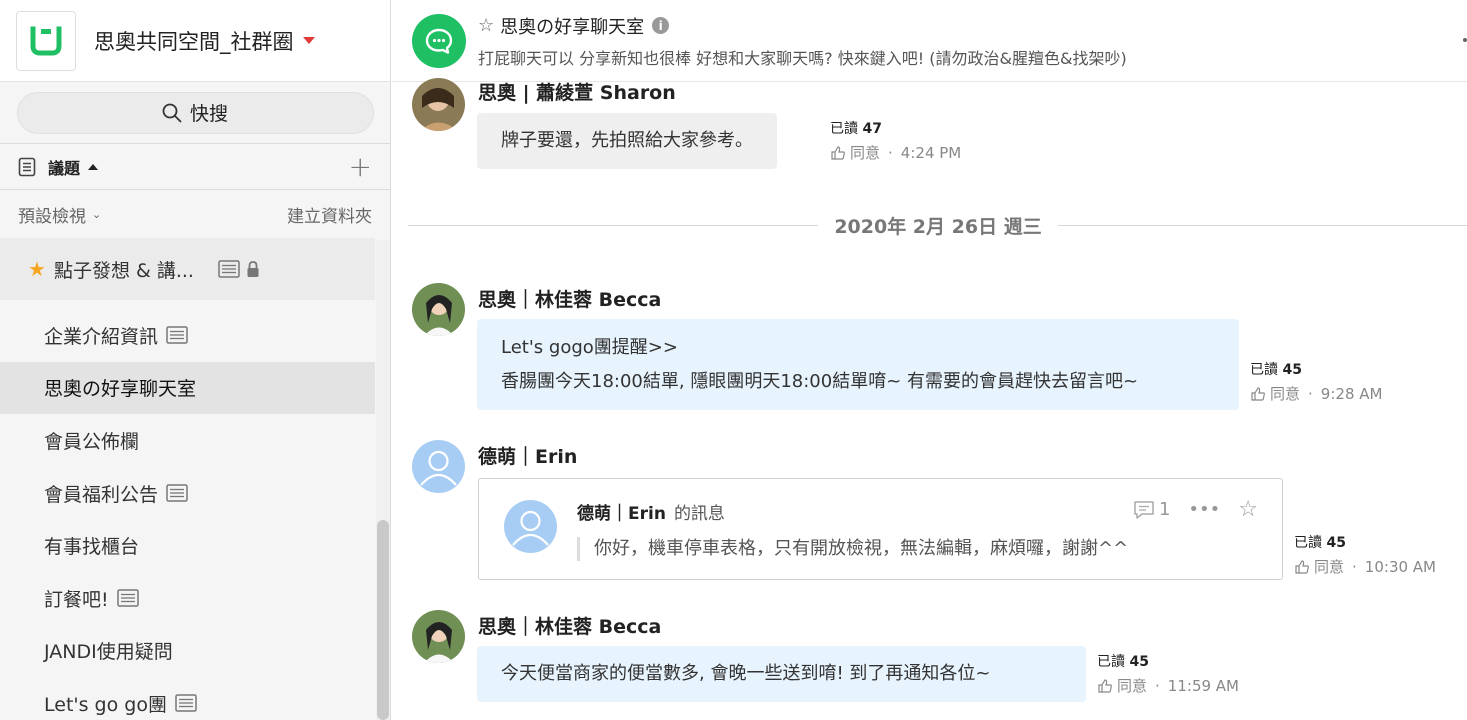 The height and width of the screenshot is (720, 1467). I want to click on comment-count: 1, so click(1164, 509).